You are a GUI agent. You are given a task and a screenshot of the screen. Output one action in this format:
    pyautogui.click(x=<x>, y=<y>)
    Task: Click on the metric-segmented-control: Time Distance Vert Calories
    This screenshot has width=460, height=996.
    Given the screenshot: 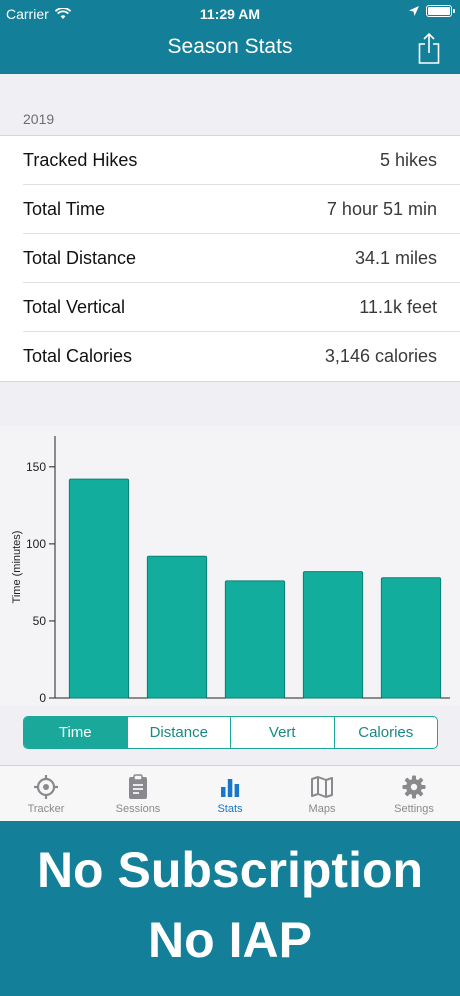 What is the action you would take?
    pyautogui.click(x=230, y=732)
    